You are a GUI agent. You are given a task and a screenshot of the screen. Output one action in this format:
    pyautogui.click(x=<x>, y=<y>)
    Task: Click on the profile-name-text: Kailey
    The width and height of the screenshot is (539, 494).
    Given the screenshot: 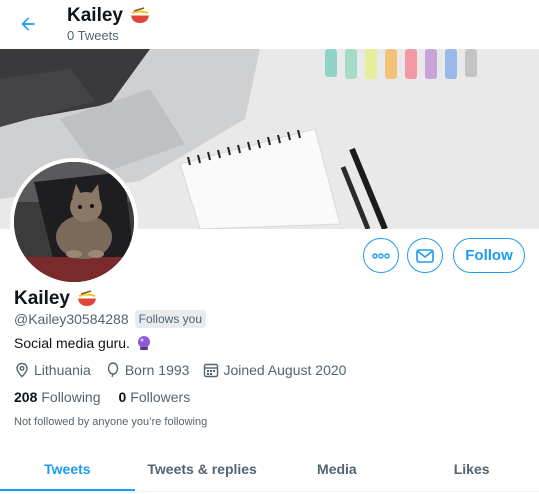 What is the action you would take?
    pyautogui.click(x=42, y=298)
    